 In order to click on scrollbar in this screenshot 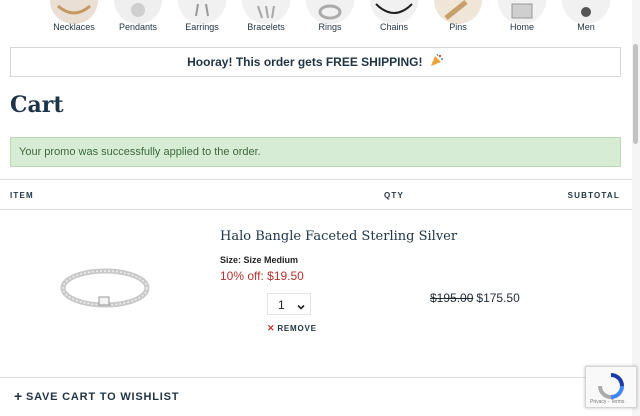, I will do `click(636, 208)`.